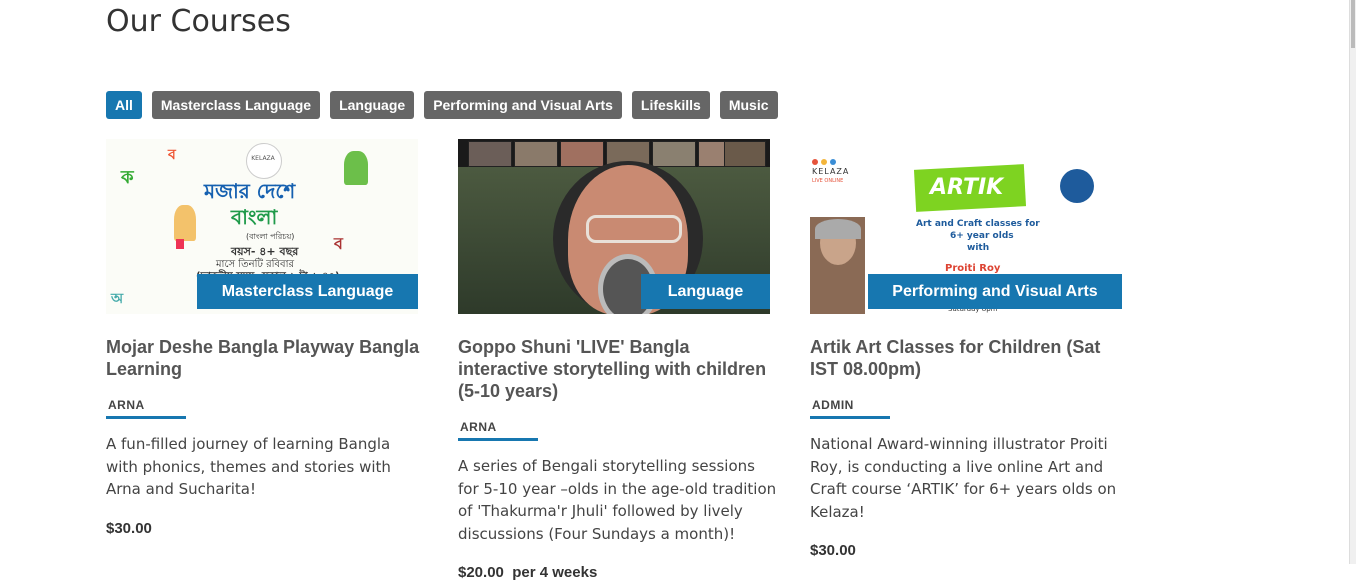  What do you see at coordinates (614, 226) in the screenshot?
I see `course-thumbnail: Language` at bounding box center [614, 226].